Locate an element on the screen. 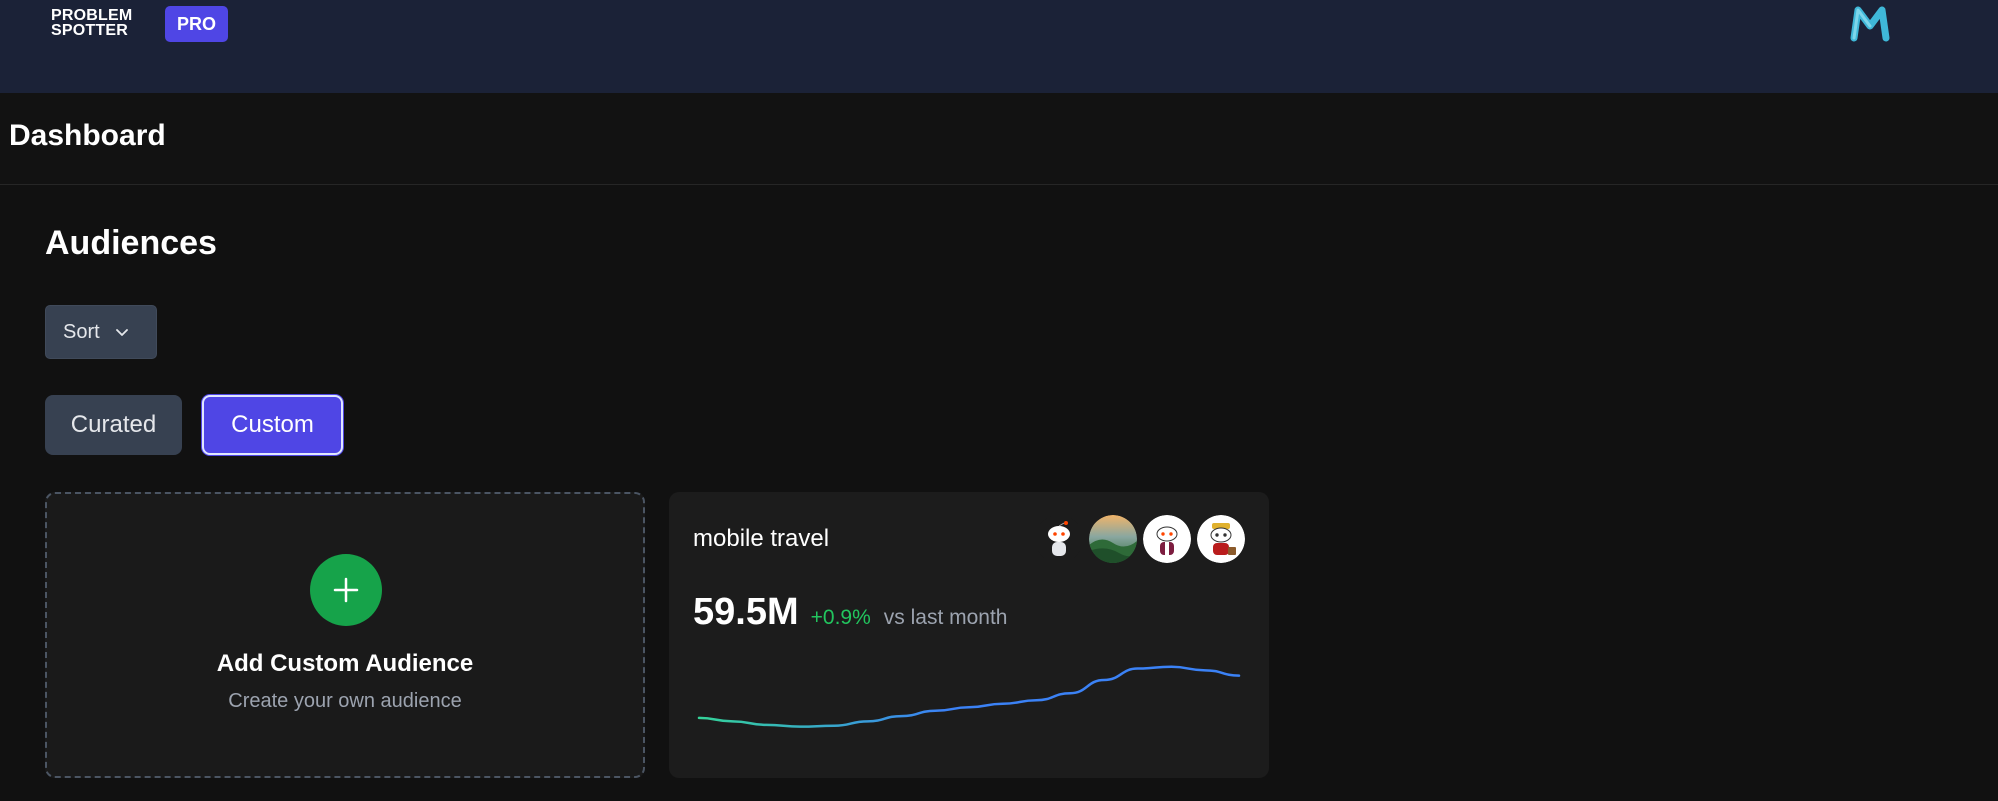  audience-card: mobile travel 59.5M +0.9% vs last month is located at coordinates (969, 635).